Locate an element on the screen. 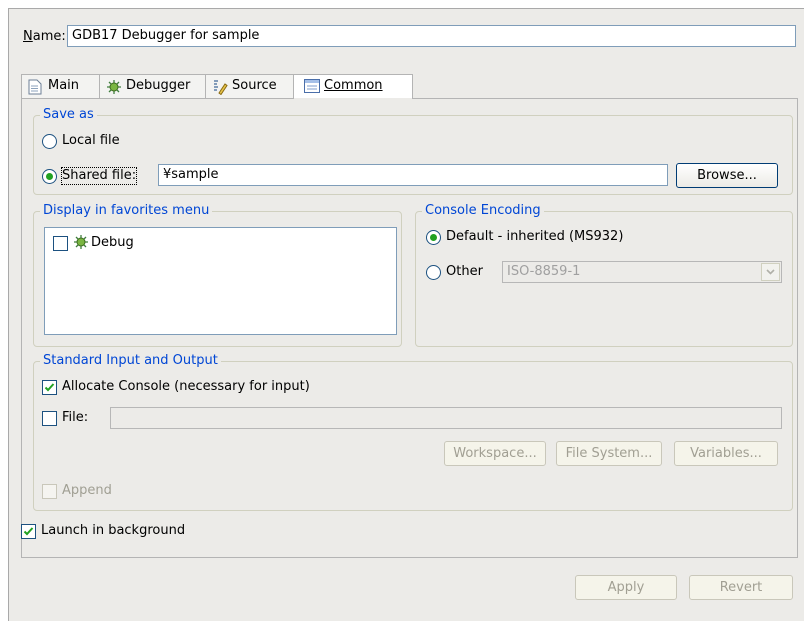 Image resolution: width=804 pixels, height=621 pixels. name-field: GDB17 Debugger for sample is located at coordinates (431, 36).